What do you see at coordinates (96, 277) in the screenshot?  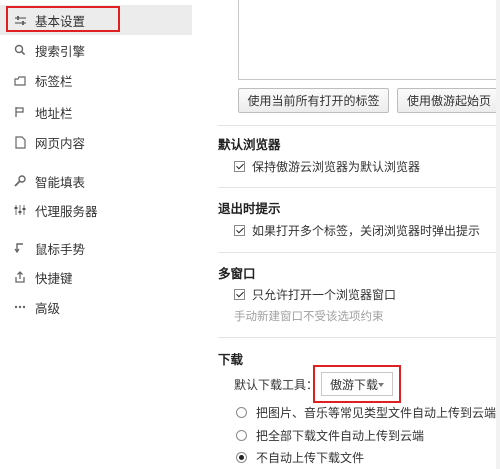 I see `sidebar-item-shortcuts: 快捷键` at bounding box center [96, 277].